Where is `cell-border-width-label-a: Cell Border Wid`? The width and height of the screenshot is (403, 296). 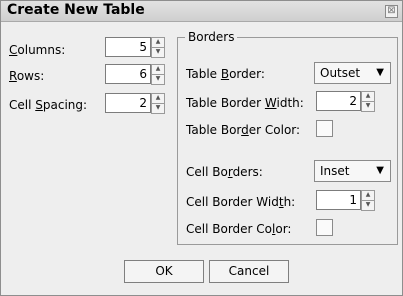 cell-border-width-label-a: Cell Border Wid is located at coordinates (232, 202).